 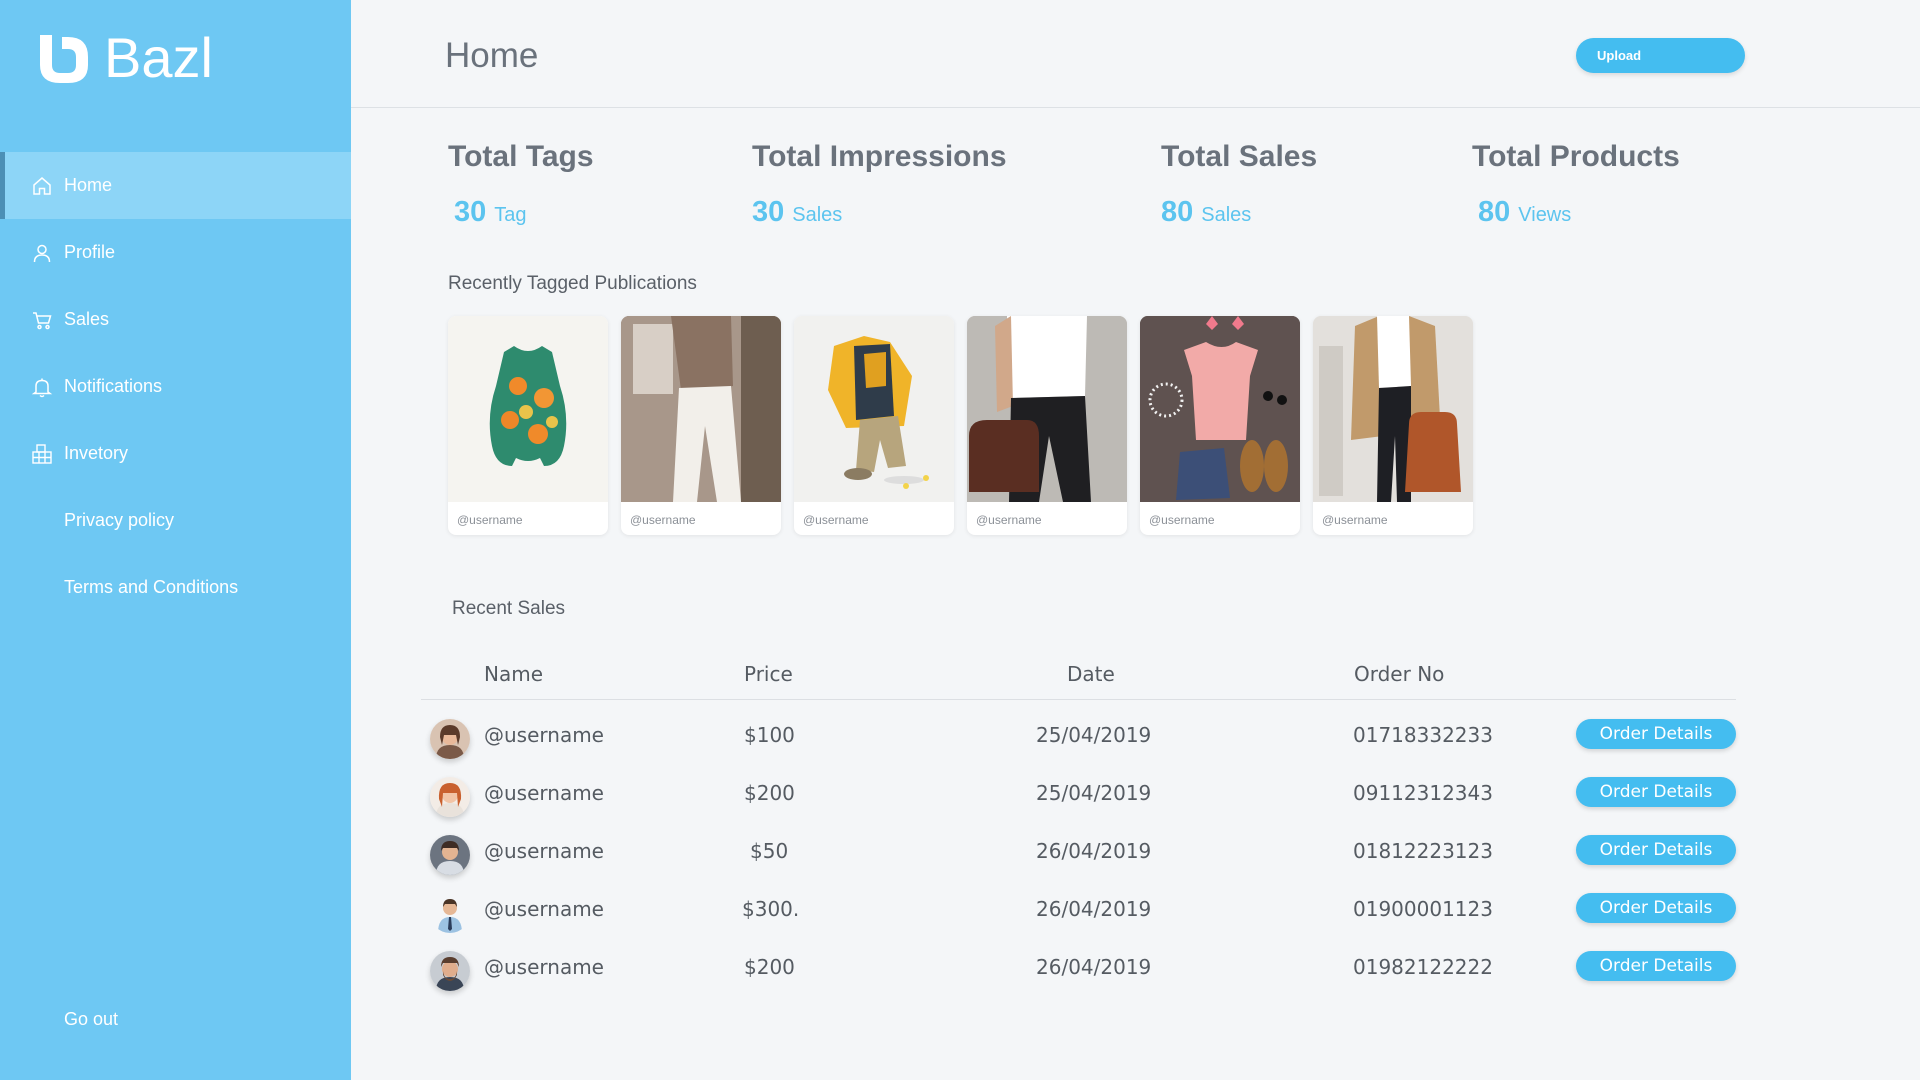 I want to click on sidebar-item-inventory: Invetory, so click(x=175, y=453).